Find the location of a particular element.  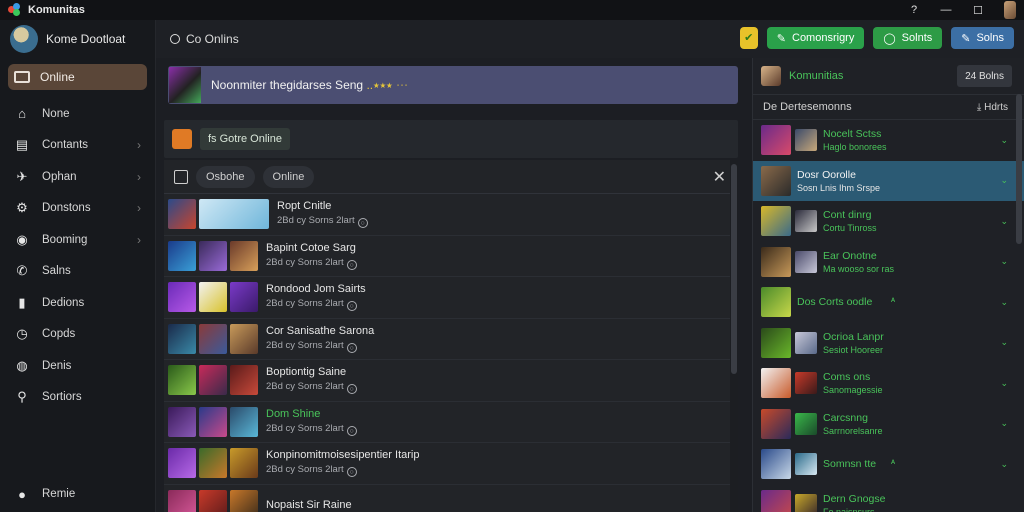

friend-item: Dos Corts oodle ᴬ ⌄ is located at coordinates (888, 302).